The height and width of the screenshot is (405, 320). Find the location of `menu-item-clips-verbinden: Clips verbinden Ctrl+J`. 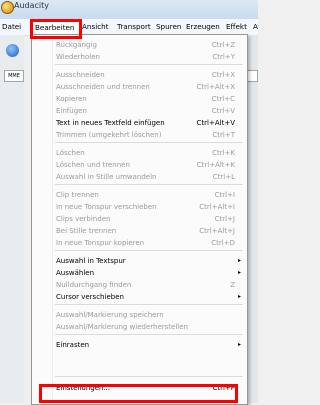

menu-item-clips-verbinden: Clips verbinden Ctrl+J is located at coordinates (139, 219).